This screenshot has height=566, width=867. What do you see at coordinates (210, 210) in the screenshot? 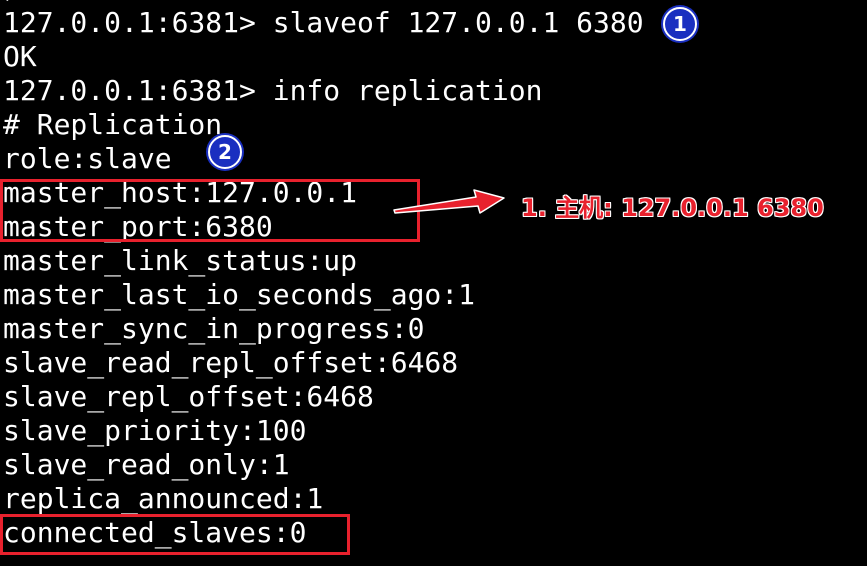
I see `master-info-highlight-box` at bounding box center [210, 210].